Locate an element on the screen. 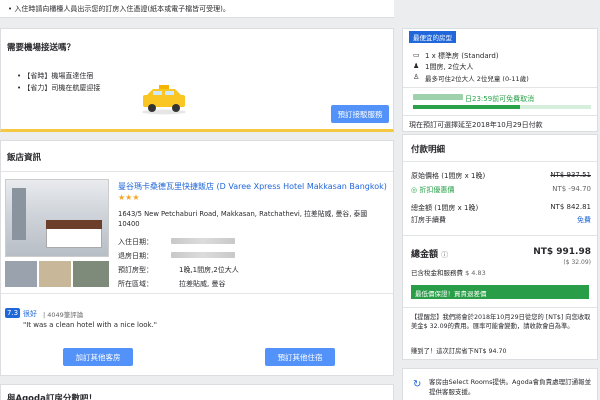 The height and width of the screenshot is (400, 600). detail-checkin-label: 入住日期： is located at coordinates (135, 242).